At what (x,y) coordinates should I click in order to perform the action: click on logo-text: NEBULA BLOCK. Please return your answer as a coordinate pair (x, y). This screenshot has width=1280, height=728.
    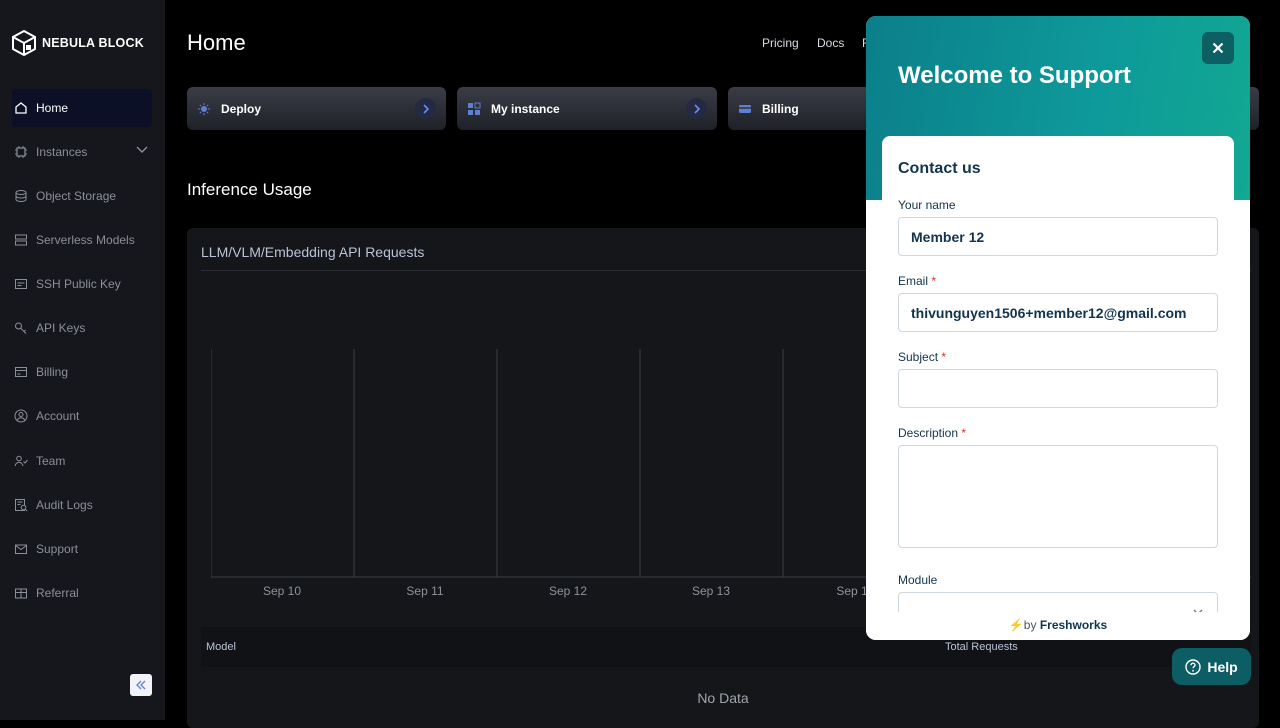
    Looking at the image, I should click on (93, 43).